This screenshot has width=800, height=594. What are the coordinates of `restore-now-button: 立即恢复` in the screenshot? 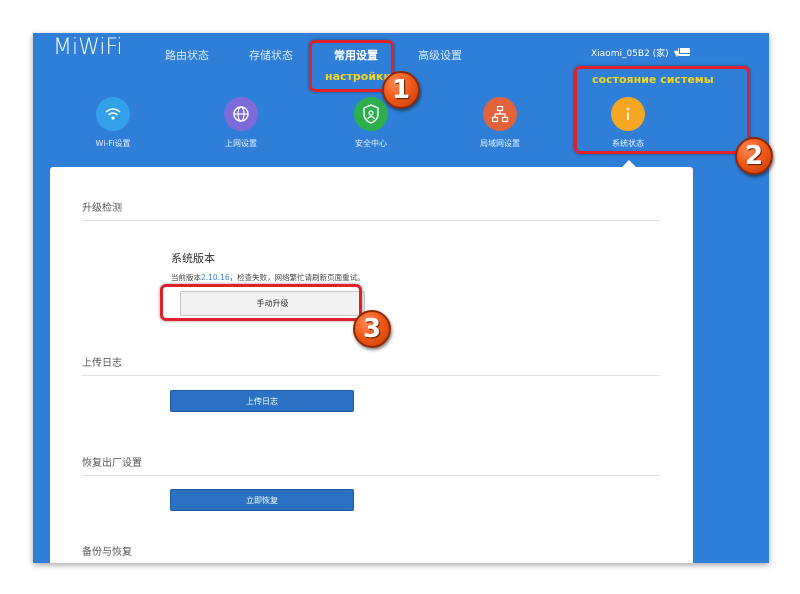 It's located at (262, 500).